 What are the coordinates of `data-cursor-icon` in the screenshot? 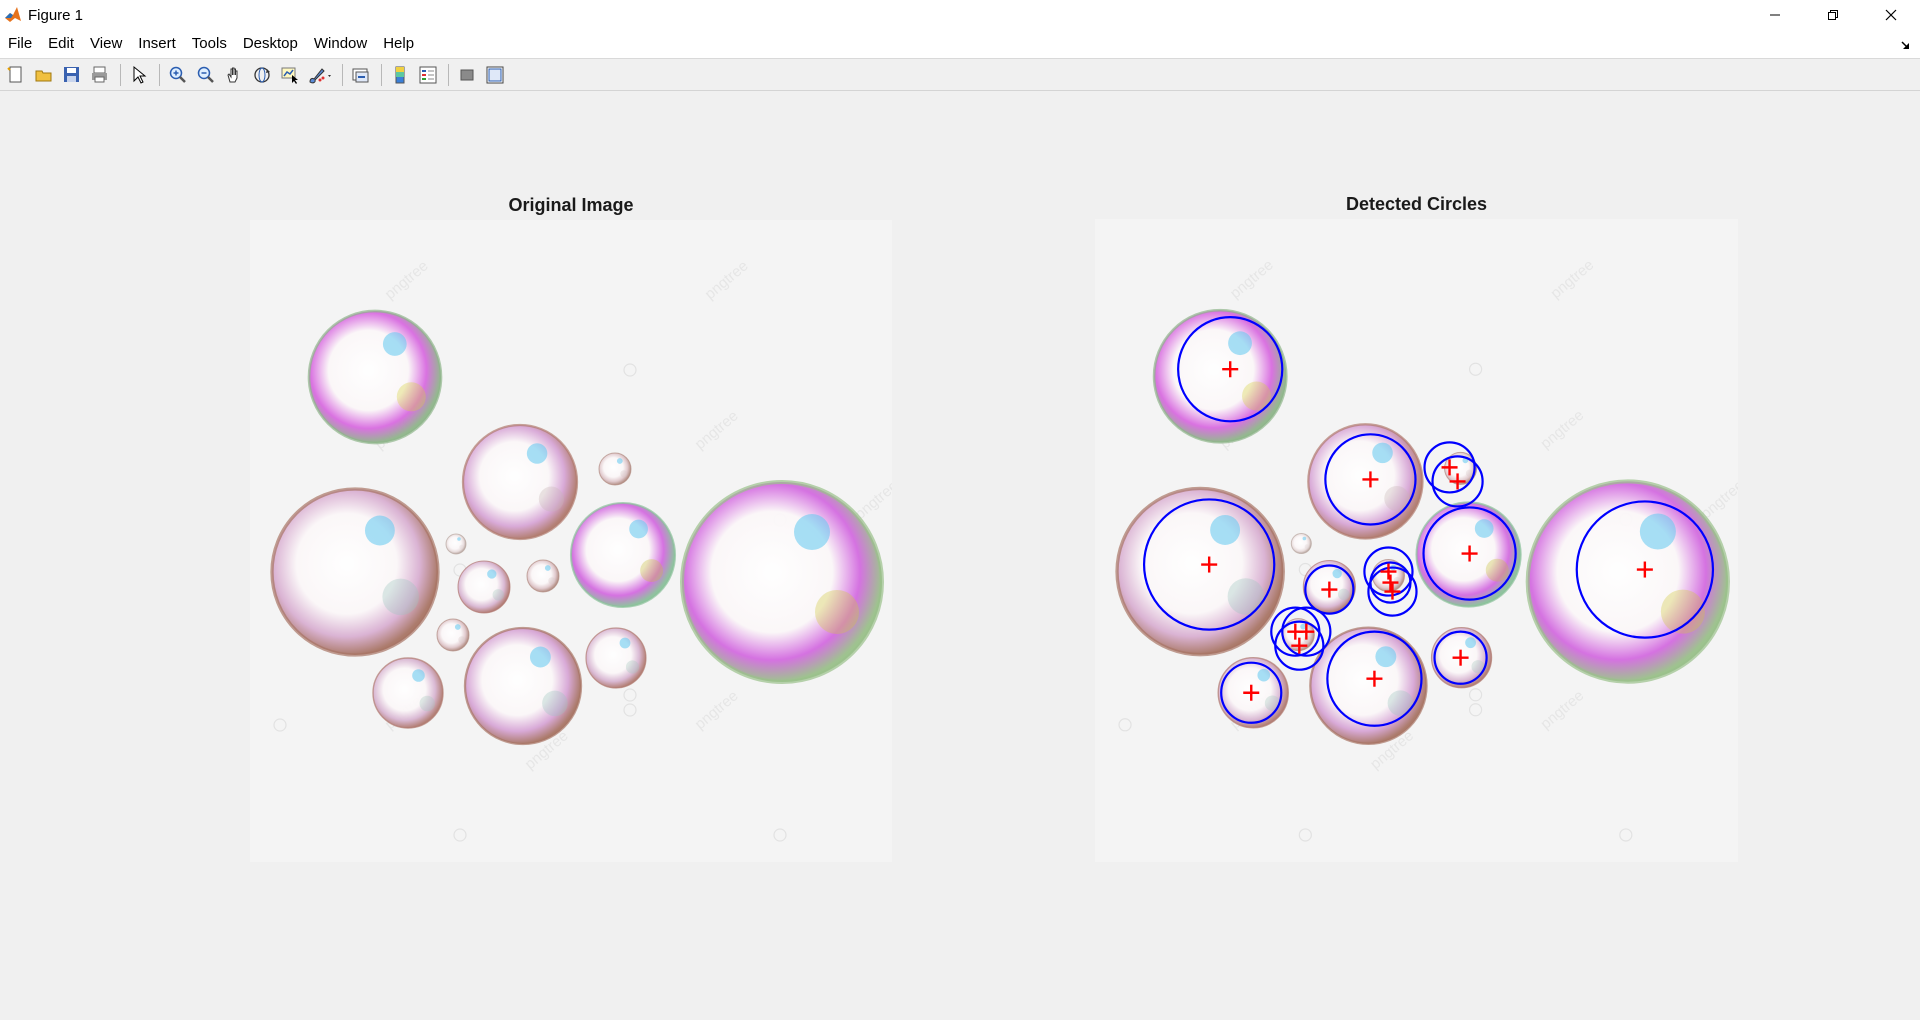 It's located at (289, 75).